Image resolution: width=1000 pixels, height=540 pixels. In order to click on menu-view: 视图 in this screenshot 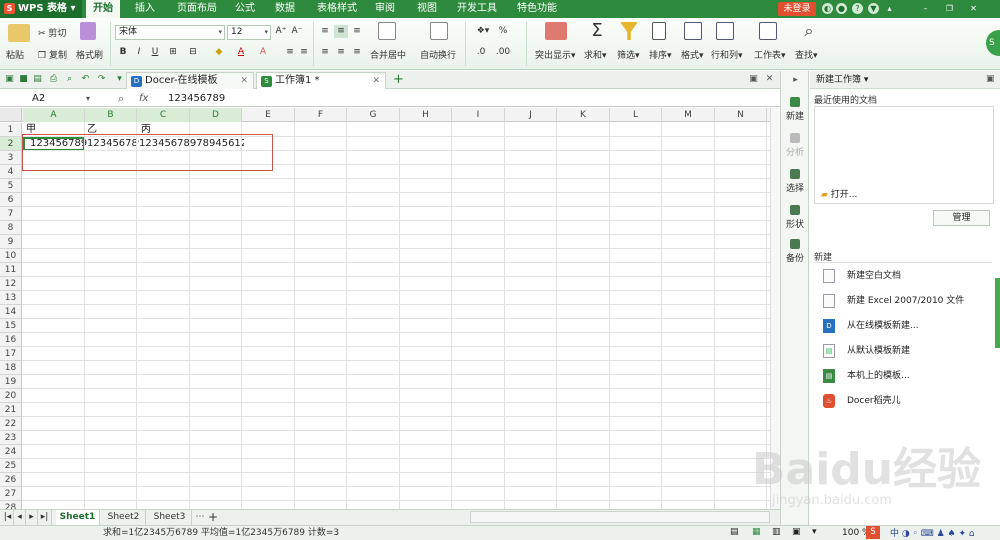, I will do `click(427, 9)`.